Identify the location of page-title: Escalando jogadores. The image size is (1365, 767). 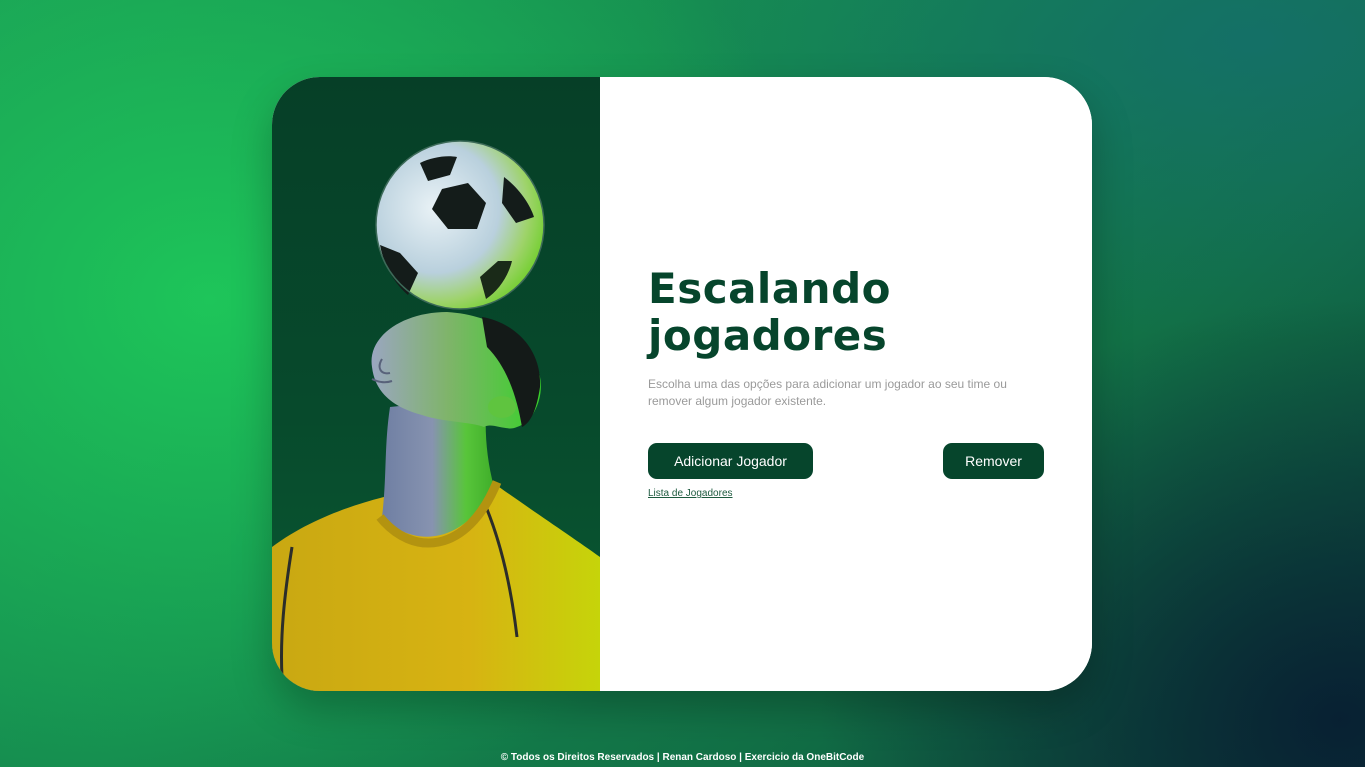
(848, 312).